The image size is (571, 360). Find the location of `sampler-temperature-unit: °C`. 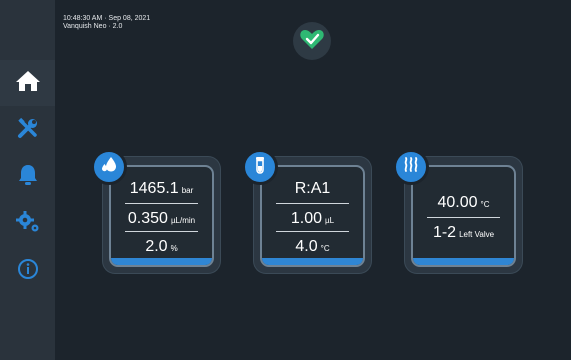

sampler-temperature-unit: °C is located at coordinates (325, 248).